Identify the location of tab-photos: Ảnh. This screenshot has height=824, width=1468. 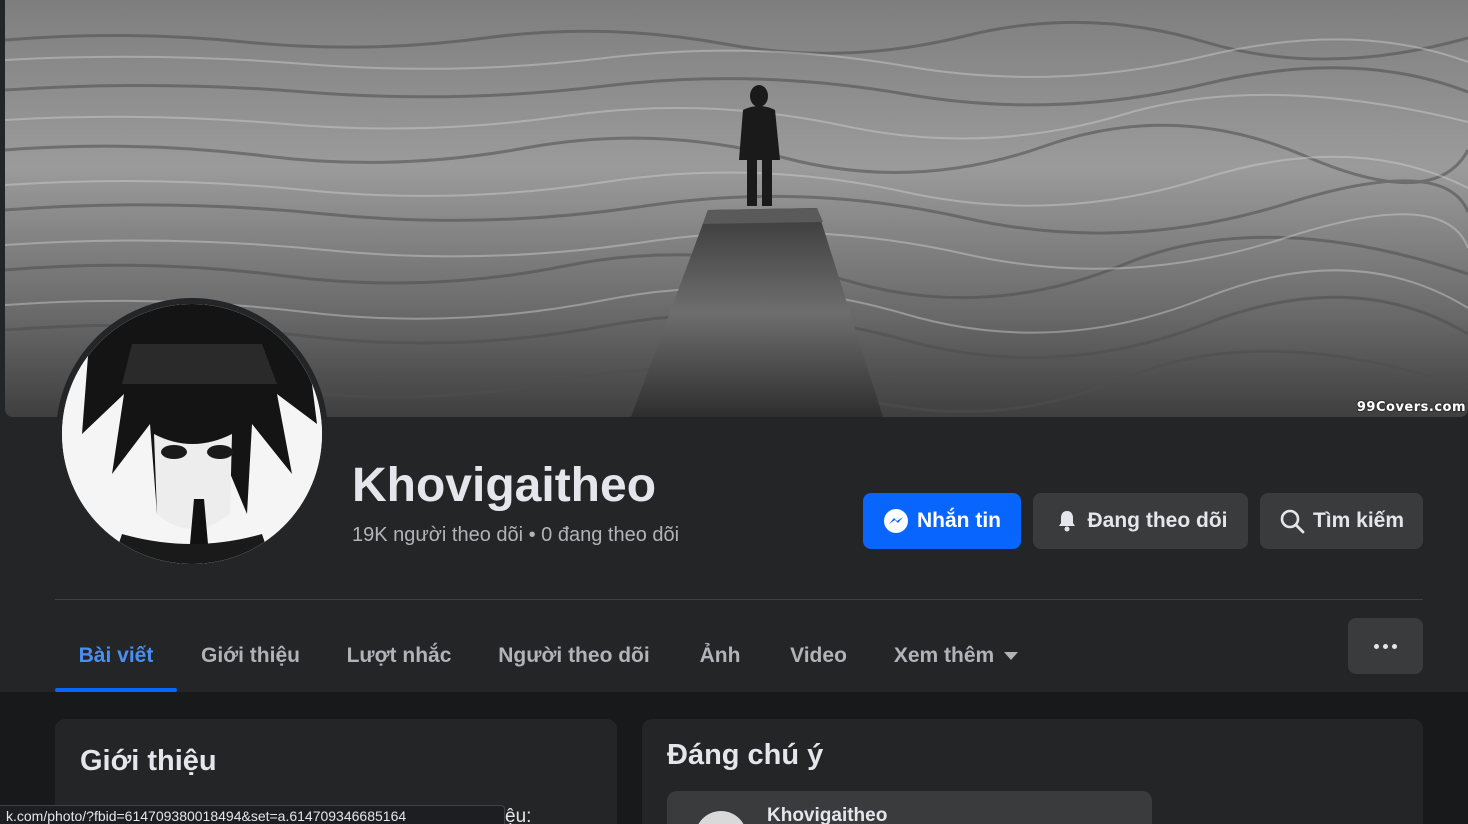
(720, 656).